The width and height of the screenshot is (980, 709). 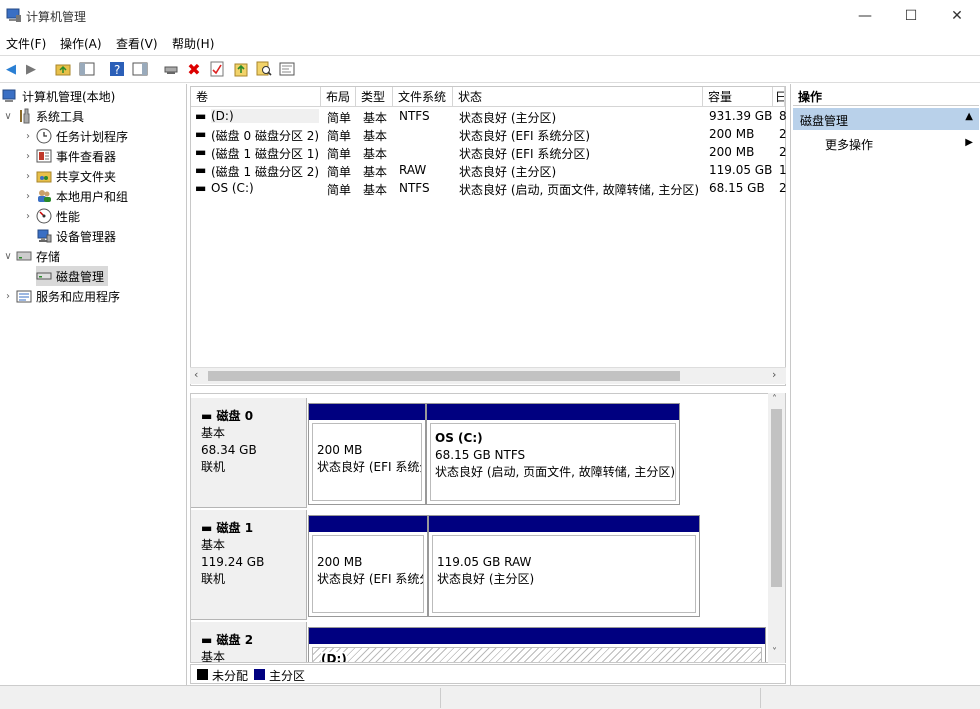 What do you see at coordinates (783, 170) in the screenshot?
I see `cell-extra: 1` at bounding box center [783, 170].